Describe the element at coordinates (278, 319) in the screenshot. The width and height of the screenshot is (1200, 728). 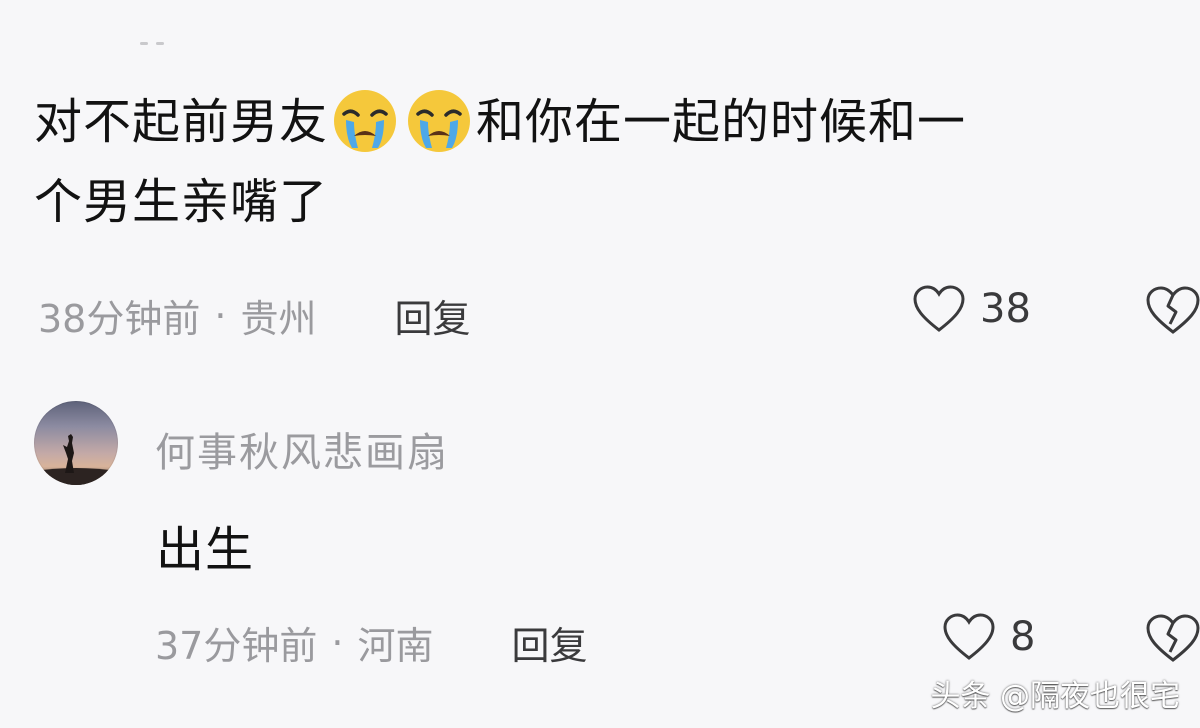
I see `comment-location: 贵州` at that location.